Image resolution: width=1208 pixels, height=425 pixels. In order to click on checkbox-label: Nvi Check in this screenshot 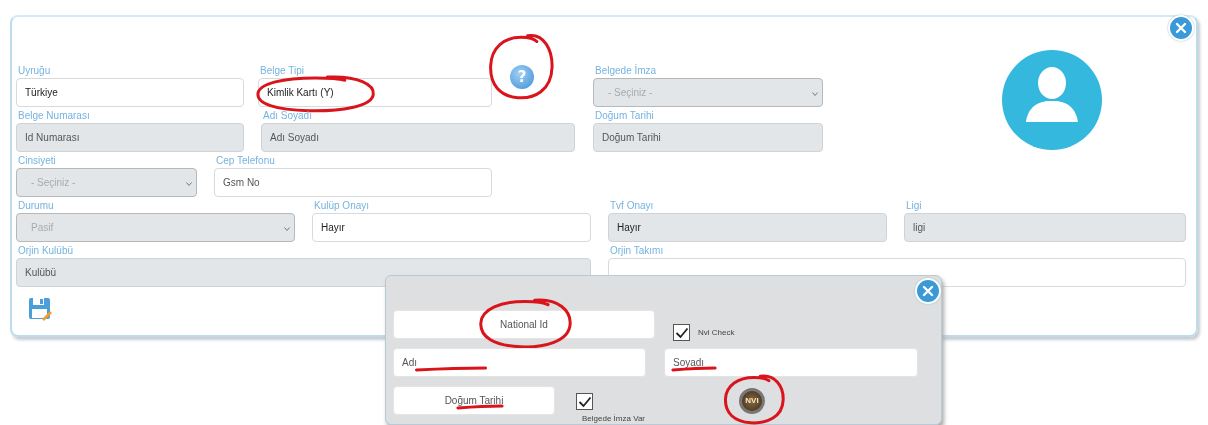, I will do `click(716, 332)`.